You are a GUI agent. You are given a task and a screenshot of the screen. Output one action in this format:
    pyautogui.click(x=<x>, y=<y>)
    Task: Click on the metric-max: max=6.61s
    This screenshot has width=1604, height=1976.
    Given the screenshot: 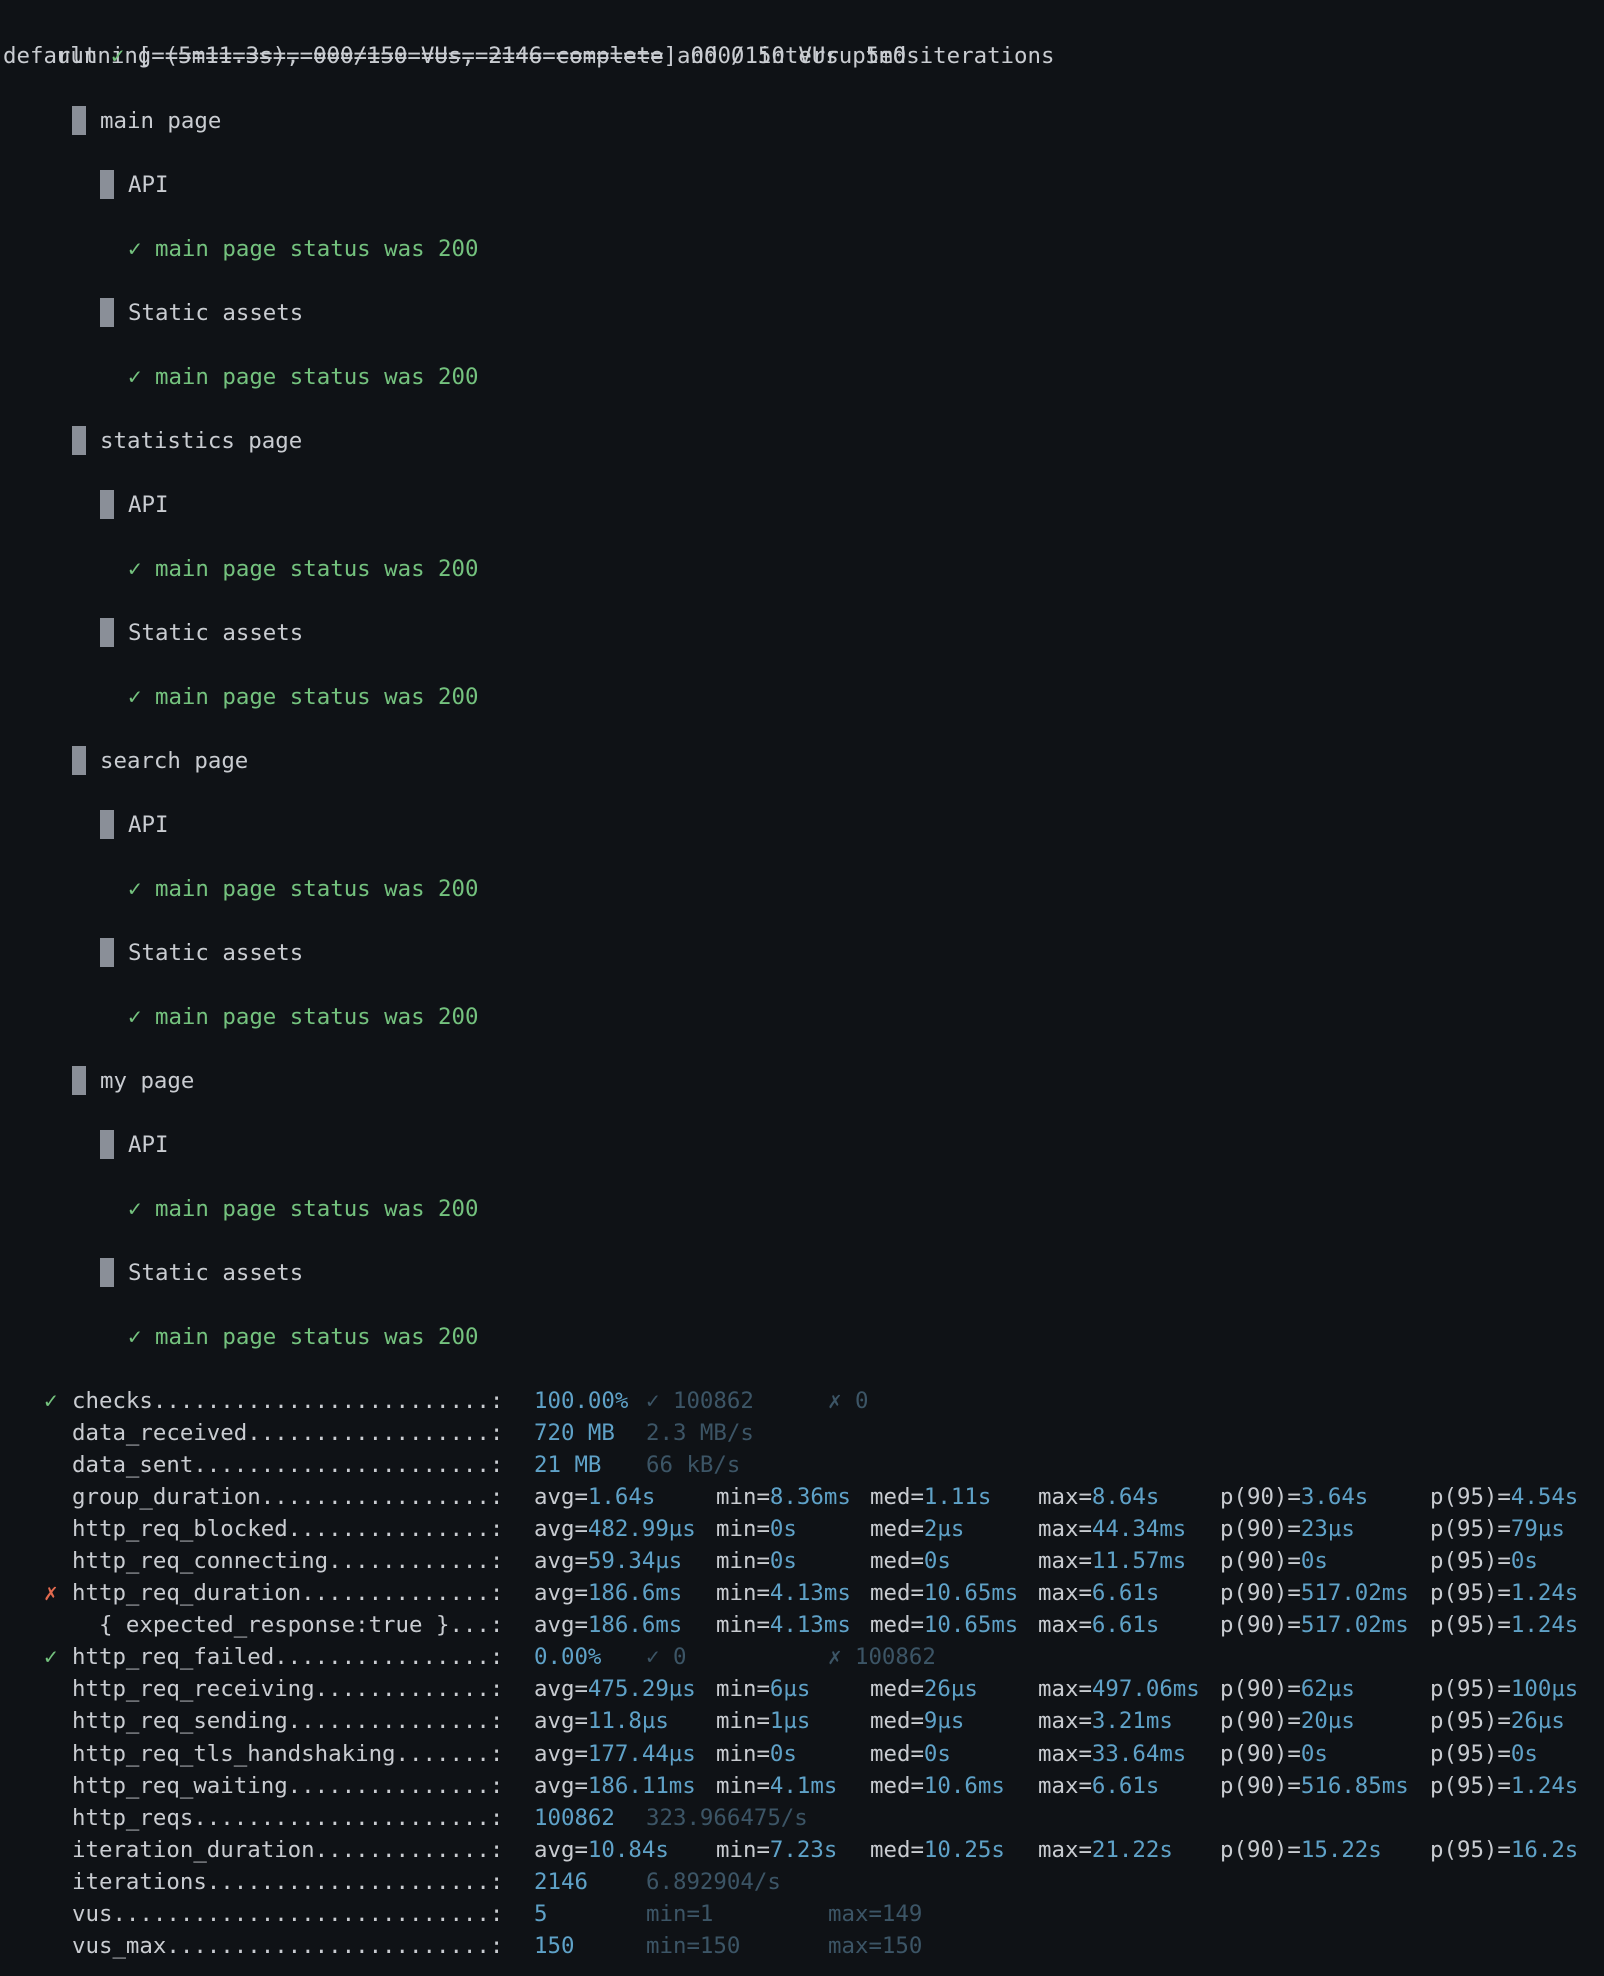 What is the action you would take?
    pyautogui.click(x=1098, y=1593)
    